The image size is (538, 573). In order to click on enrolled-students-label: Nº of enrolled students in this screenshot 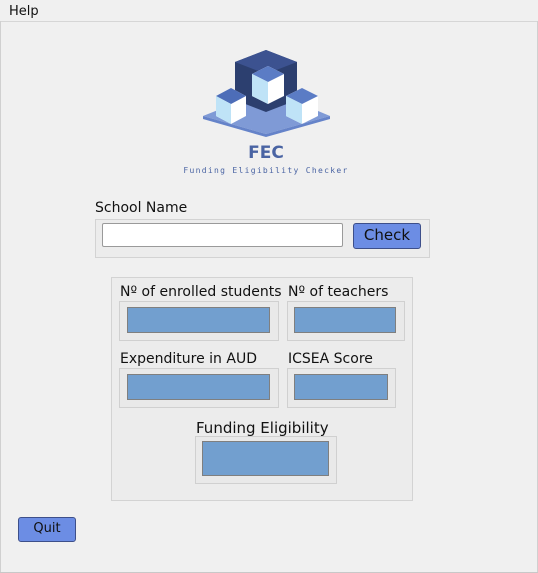, I will do `click(201, 292)`.